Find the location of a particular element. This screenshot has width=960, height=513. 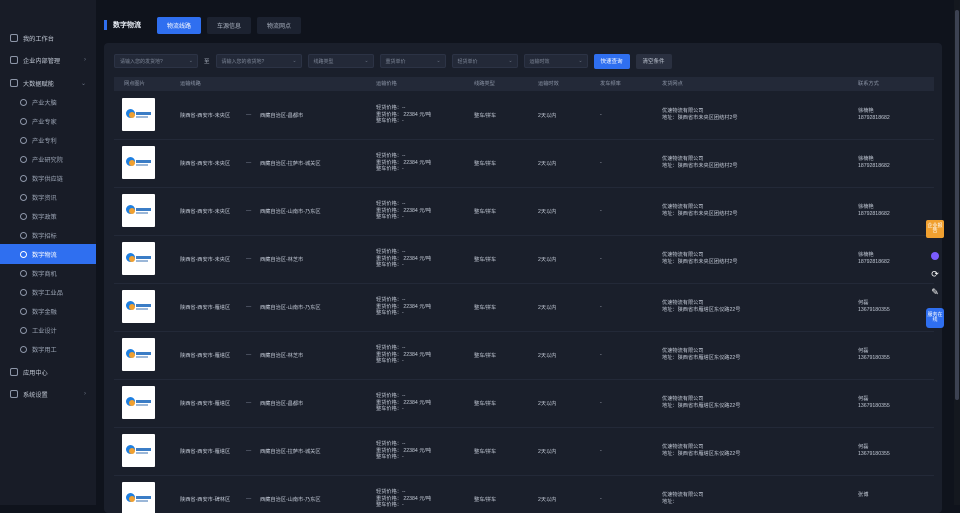

sidebar-item-label: 数字用工 is located at coordinates (44, 350).